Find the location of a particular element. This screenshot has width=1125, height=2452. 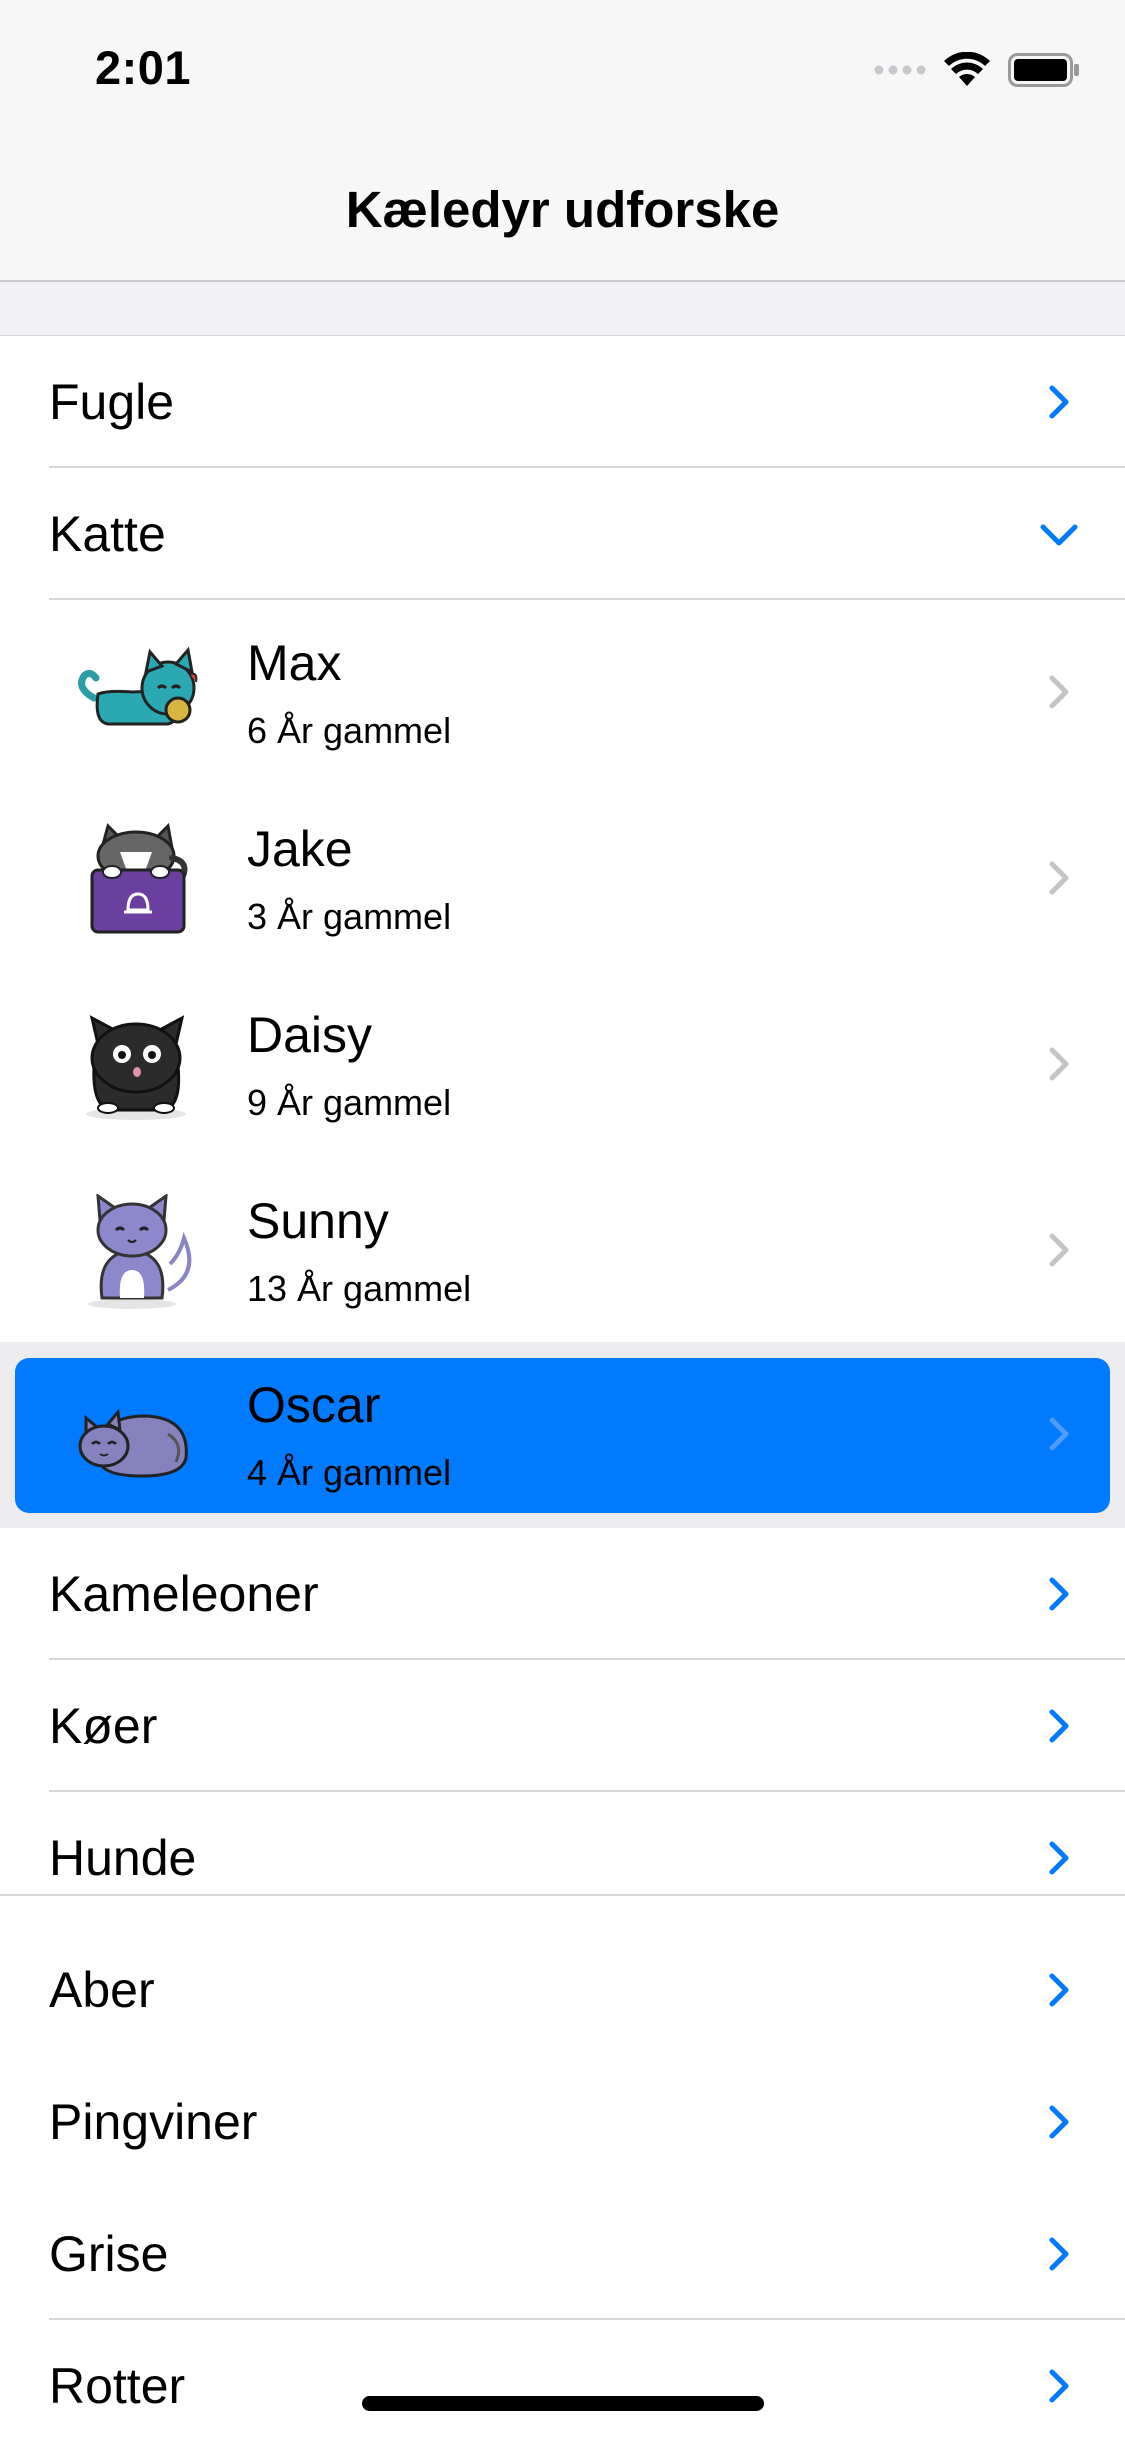

category-row-rotter: Rotter is located at coordinates (562, 2378).